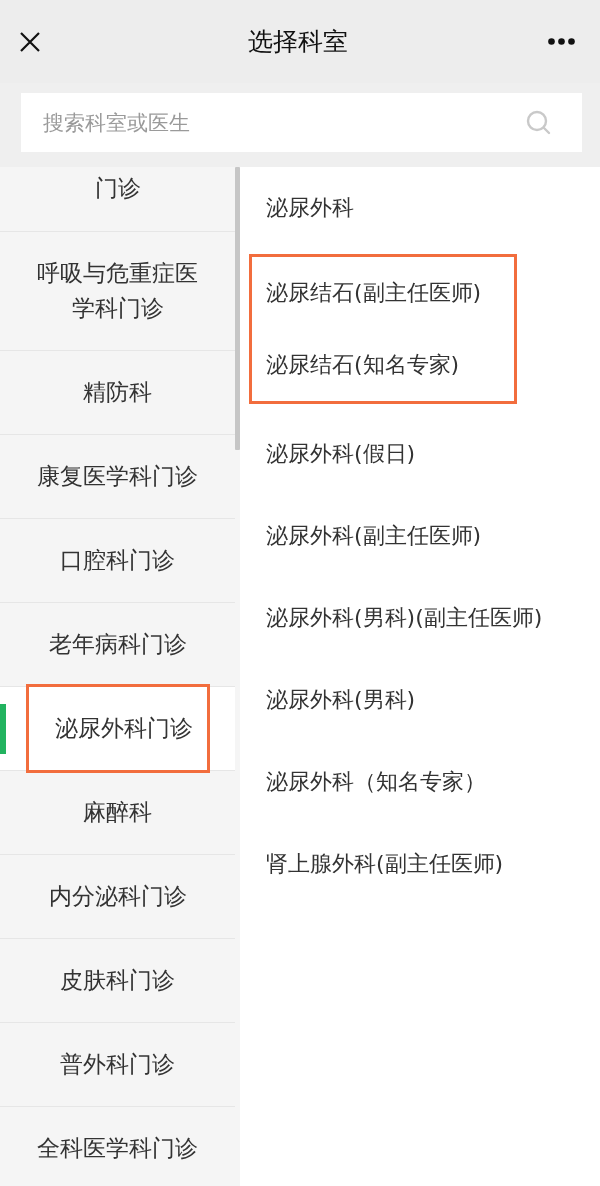 This screenshot has width=600, height=1186. Describe the element at coordinates (3, 729) in the screenshot. I see `selection-indicator` at that location.